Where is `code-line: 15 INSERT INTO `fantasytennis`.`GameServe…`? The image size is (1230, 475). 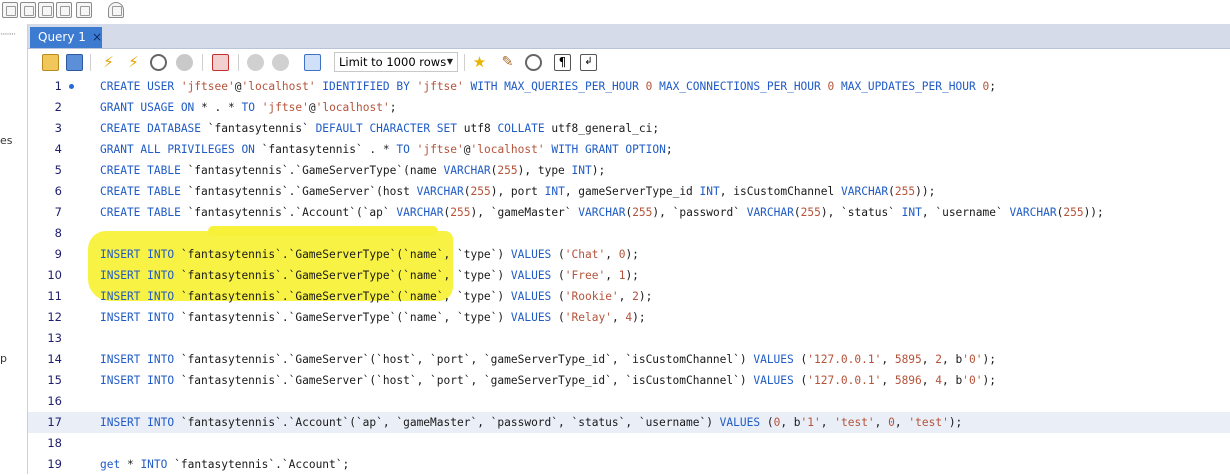 code-line: 15 INSERT INTO `fantasytennis`.`GameServe… is located at coordinates (629, 380).